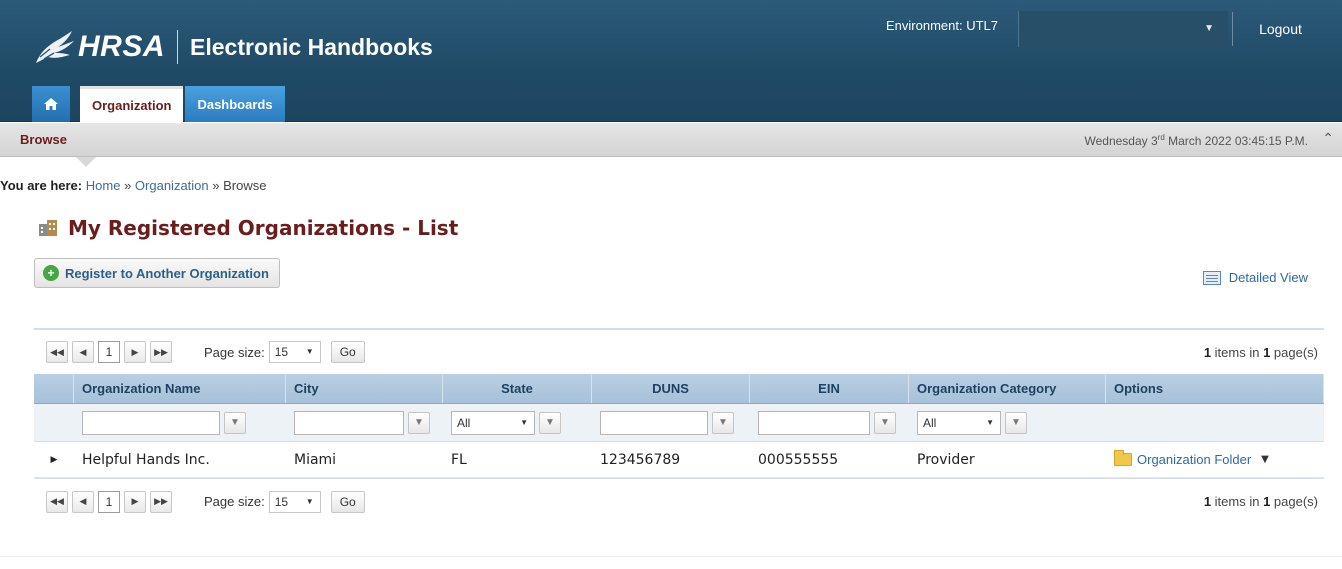  Describe the element at coordinates (151, 422) in the screenshot. I see `organization-name-filter-input` at that location.